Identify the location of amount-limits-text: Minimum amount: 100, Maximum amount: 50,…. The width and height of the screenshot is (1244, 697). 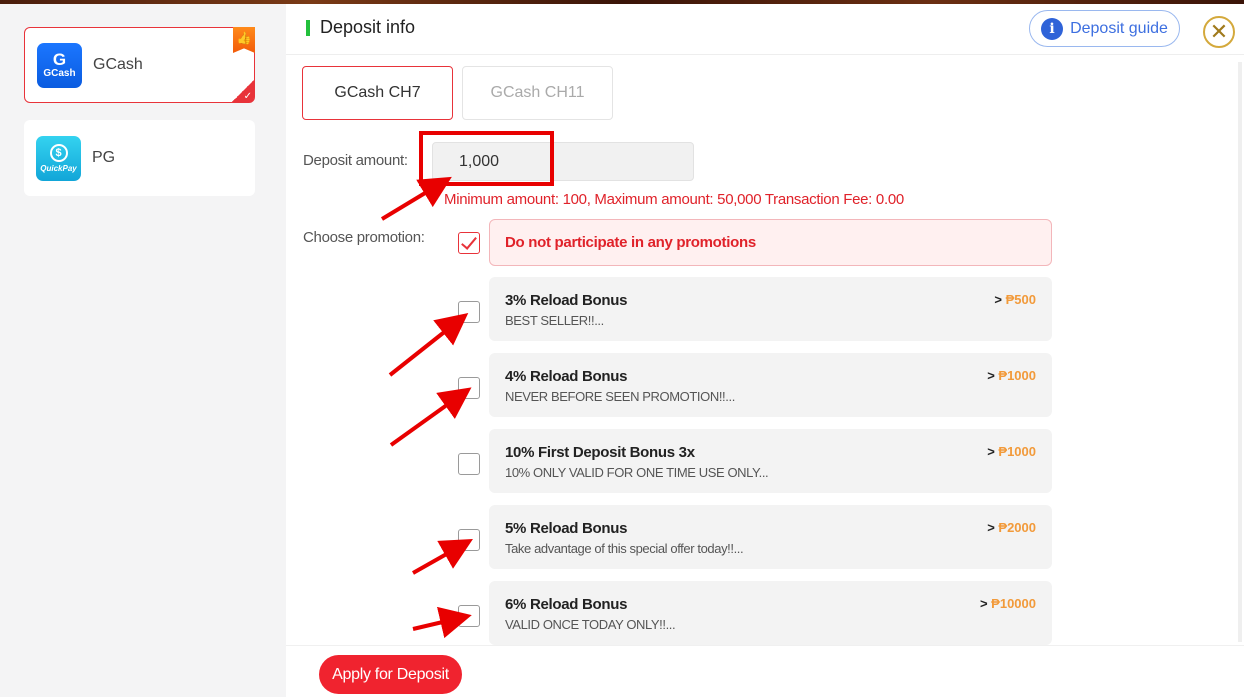
(674, 199).